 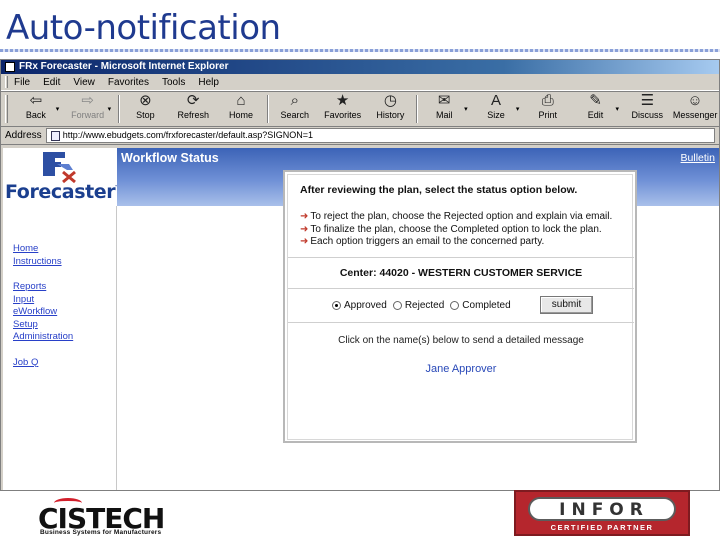 What do you see at coordinates (596, 109) in the screenshot?
I see `toolbar-edit-button: ✎ Edit` at bounding box center [596, 109].